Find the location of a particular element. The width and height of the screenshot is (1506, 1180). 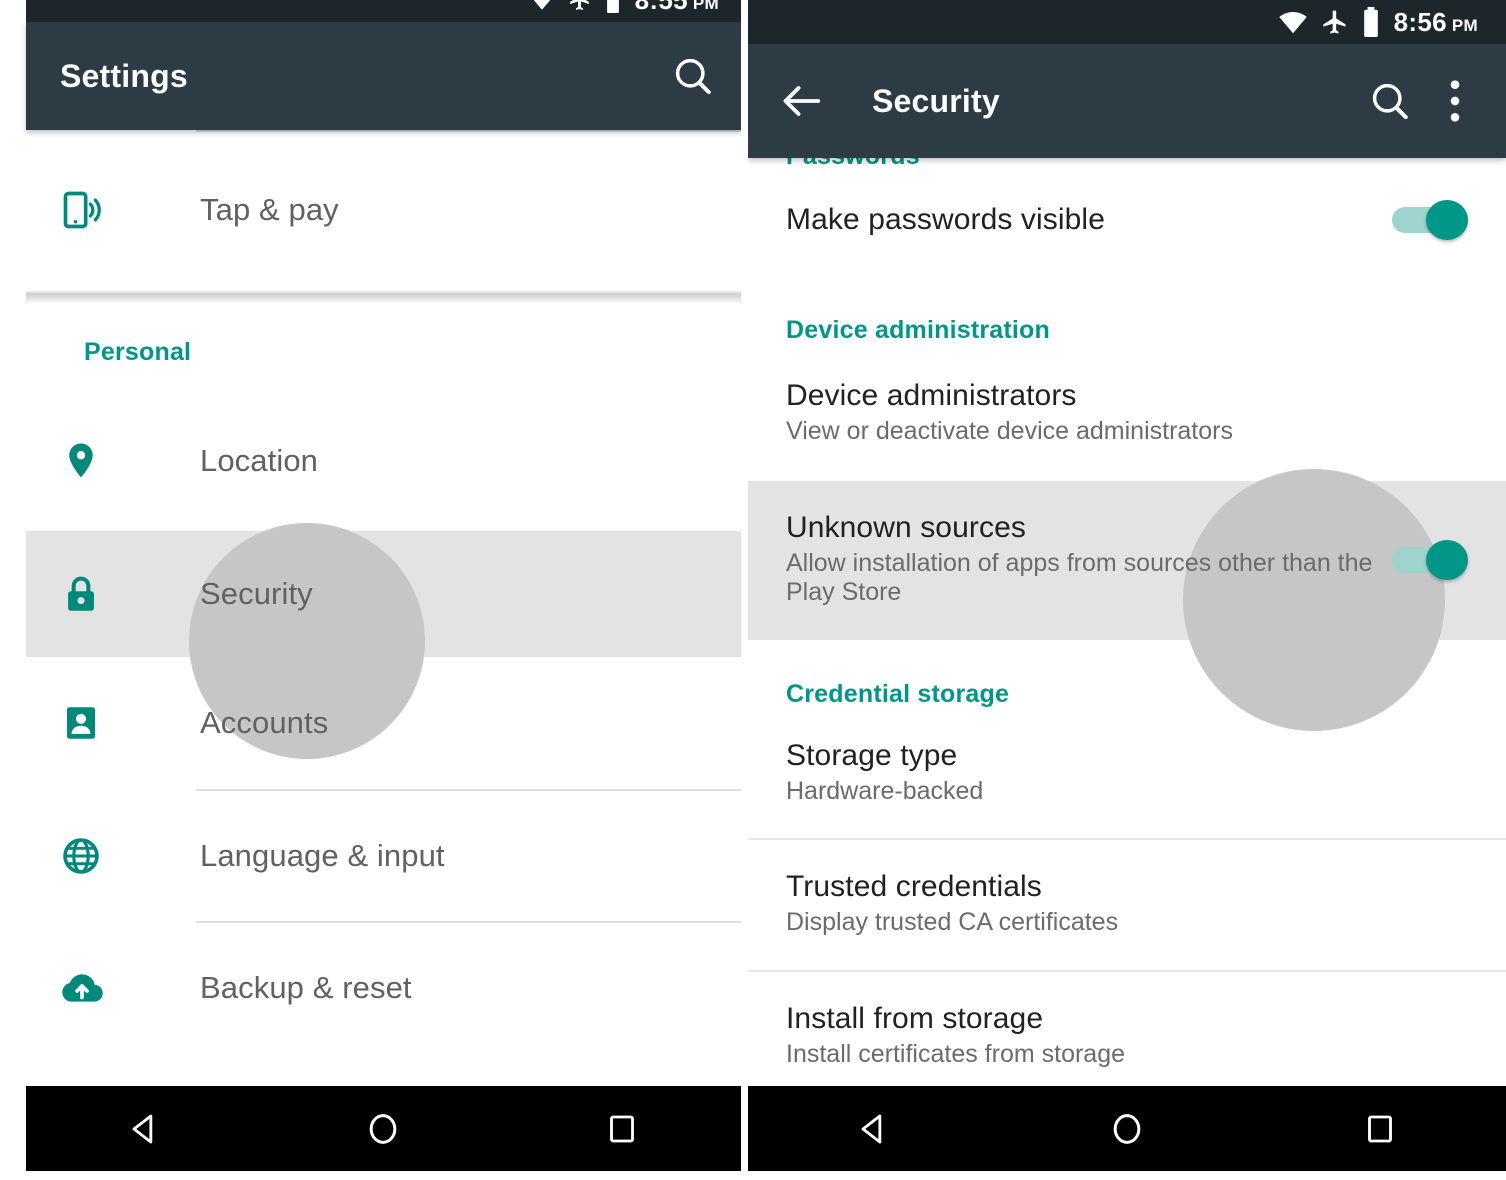

make-passwords-visible-toggle is located at coordinates (1430, 220).